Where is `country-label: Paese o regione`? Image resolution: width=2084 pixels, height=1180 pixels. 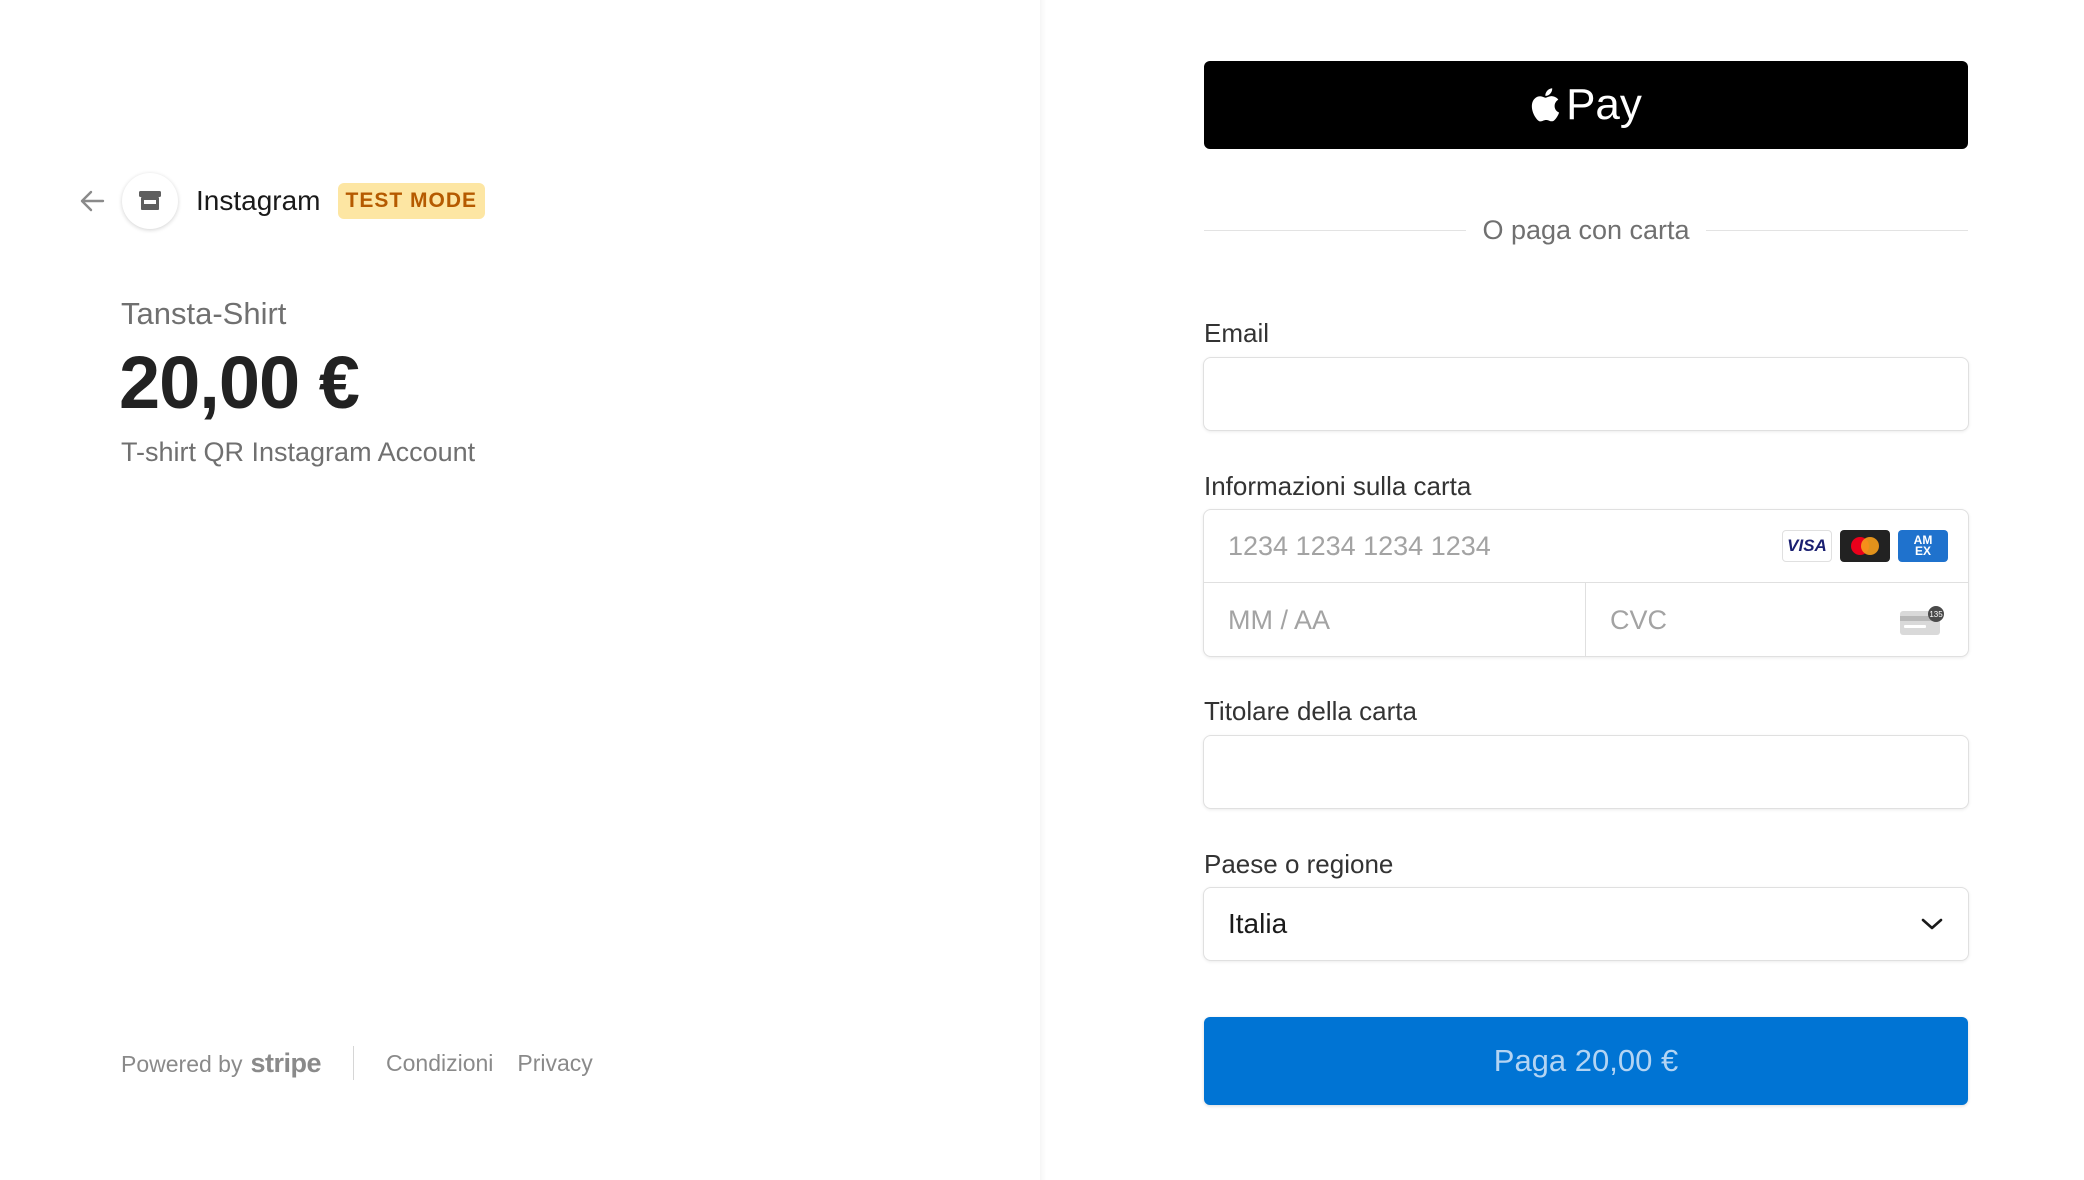 country-label: Paese o regione is located at coordinates (1299, 864).